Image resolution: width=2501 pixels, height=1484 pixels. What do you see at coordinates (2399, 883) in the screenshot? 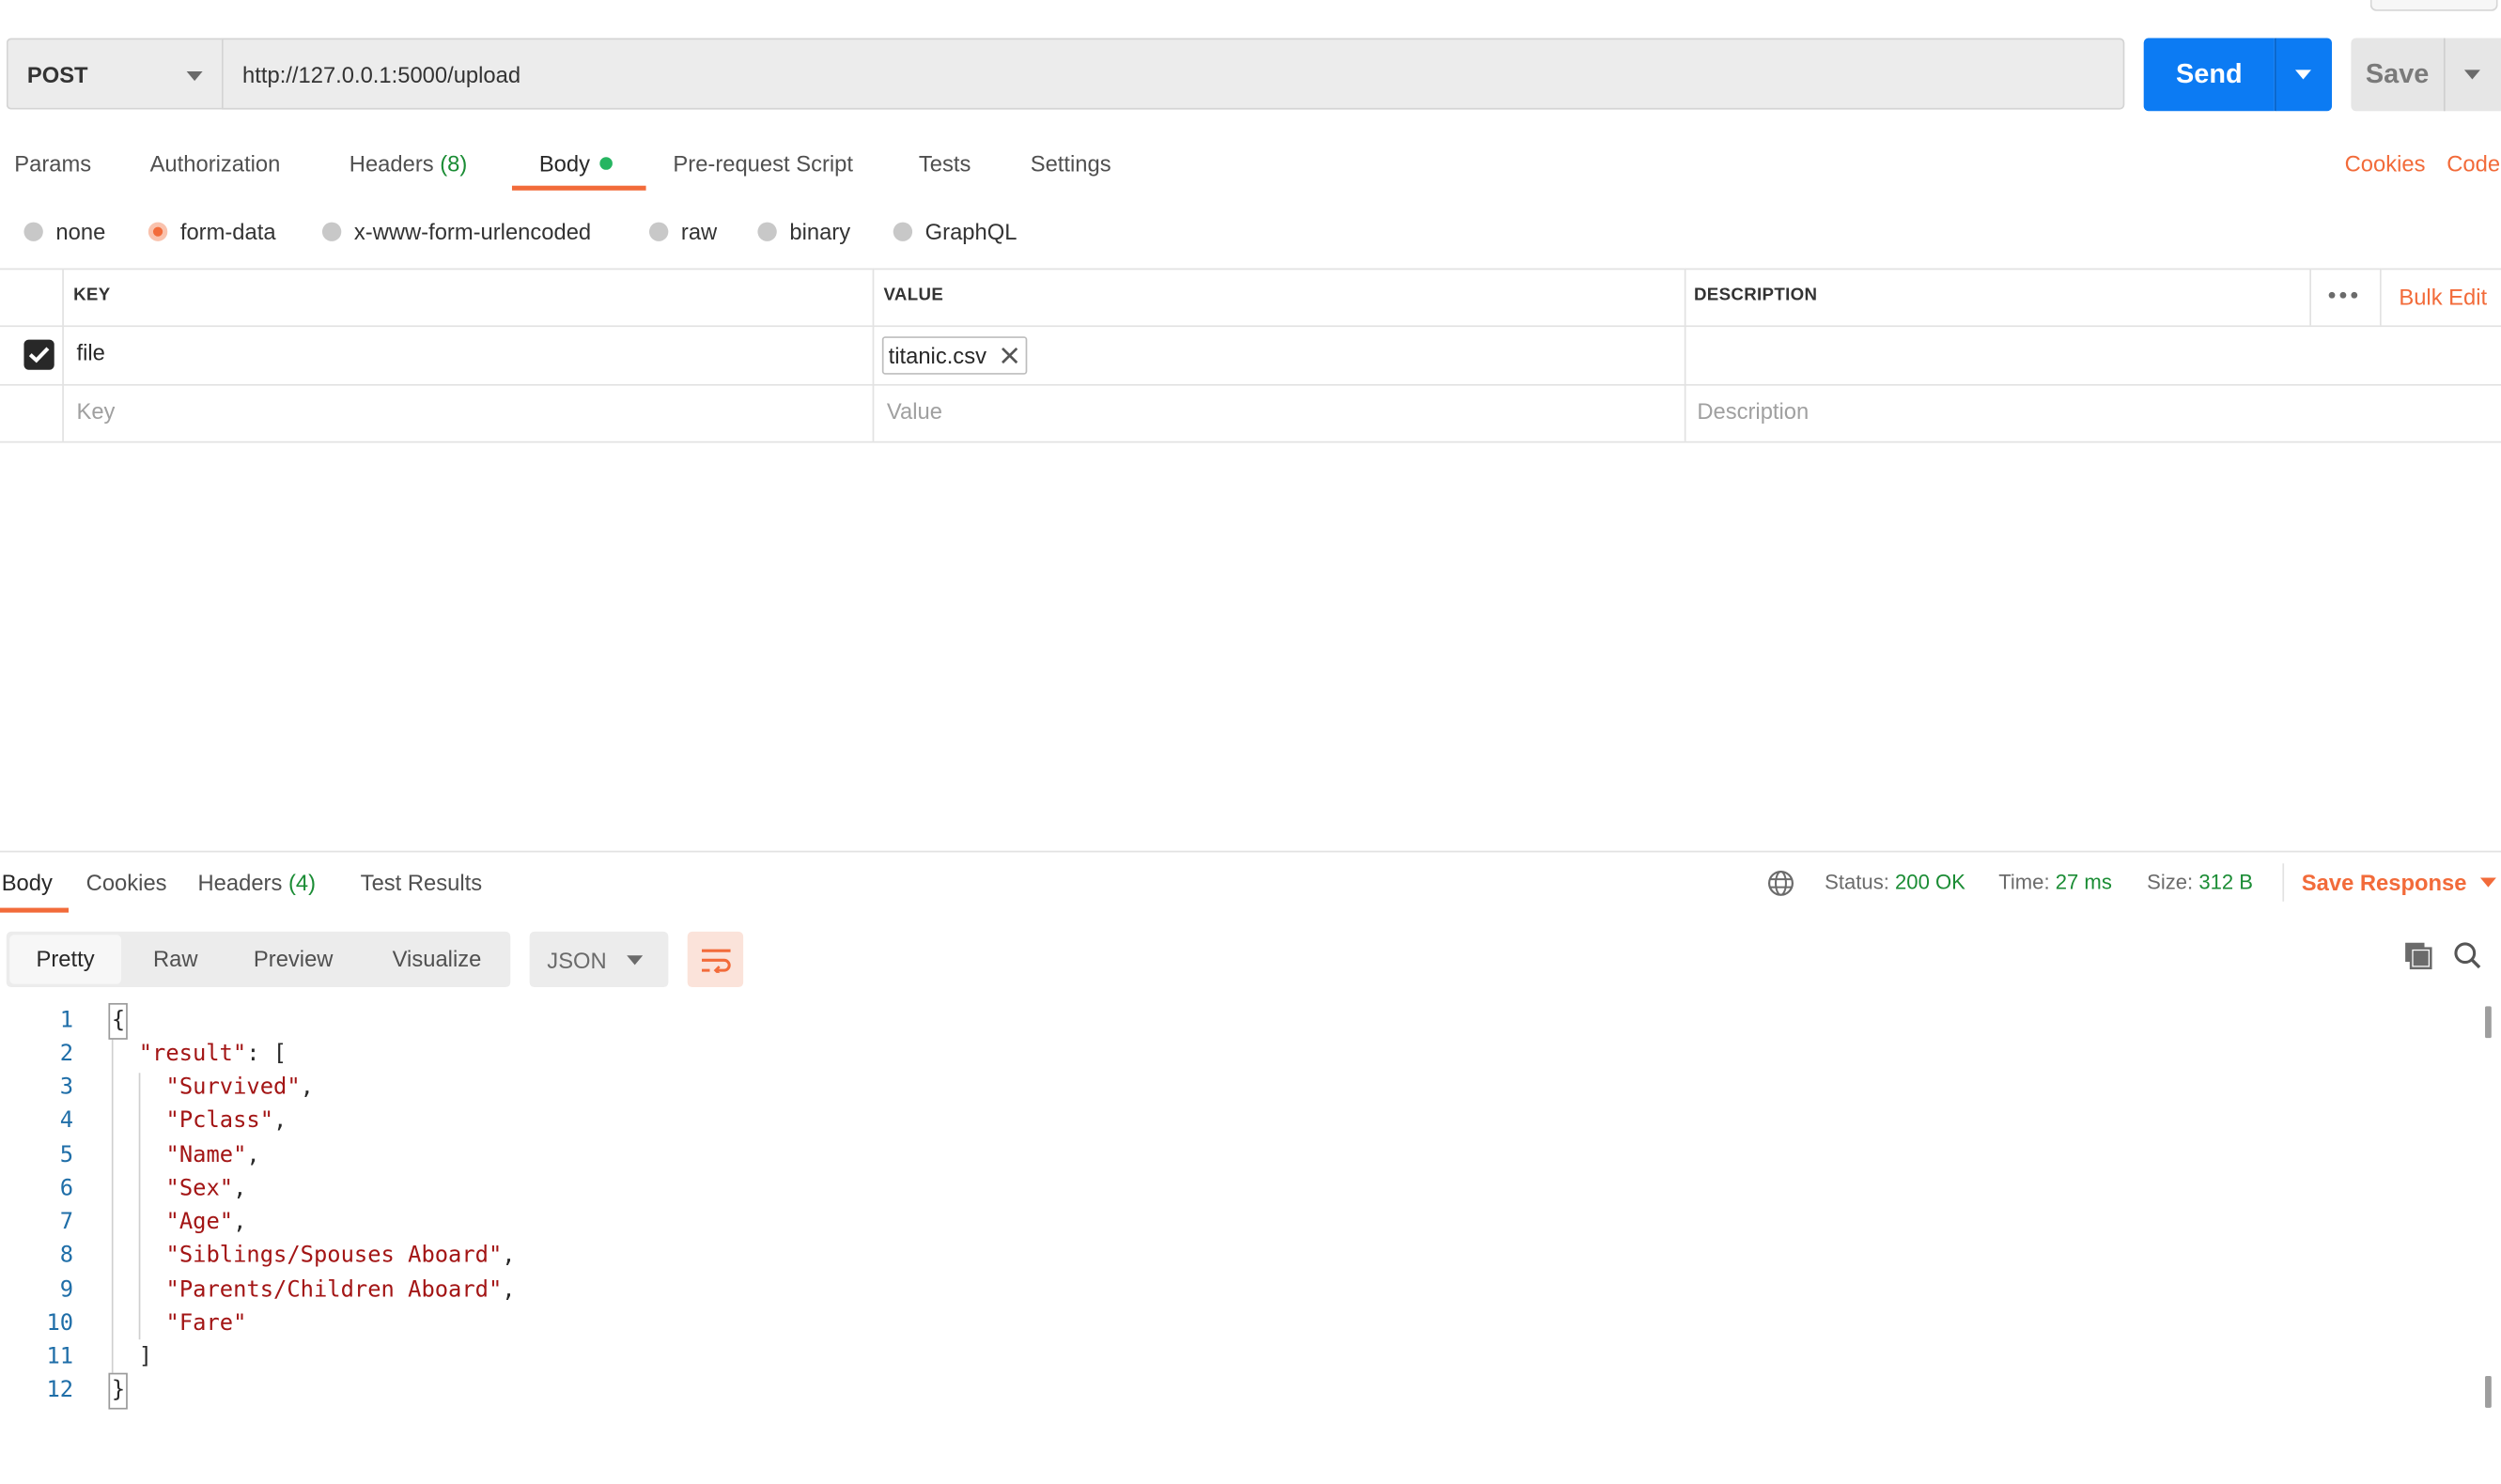
I see `save-response-button: Save Response` at bounding box center [2399, 883].